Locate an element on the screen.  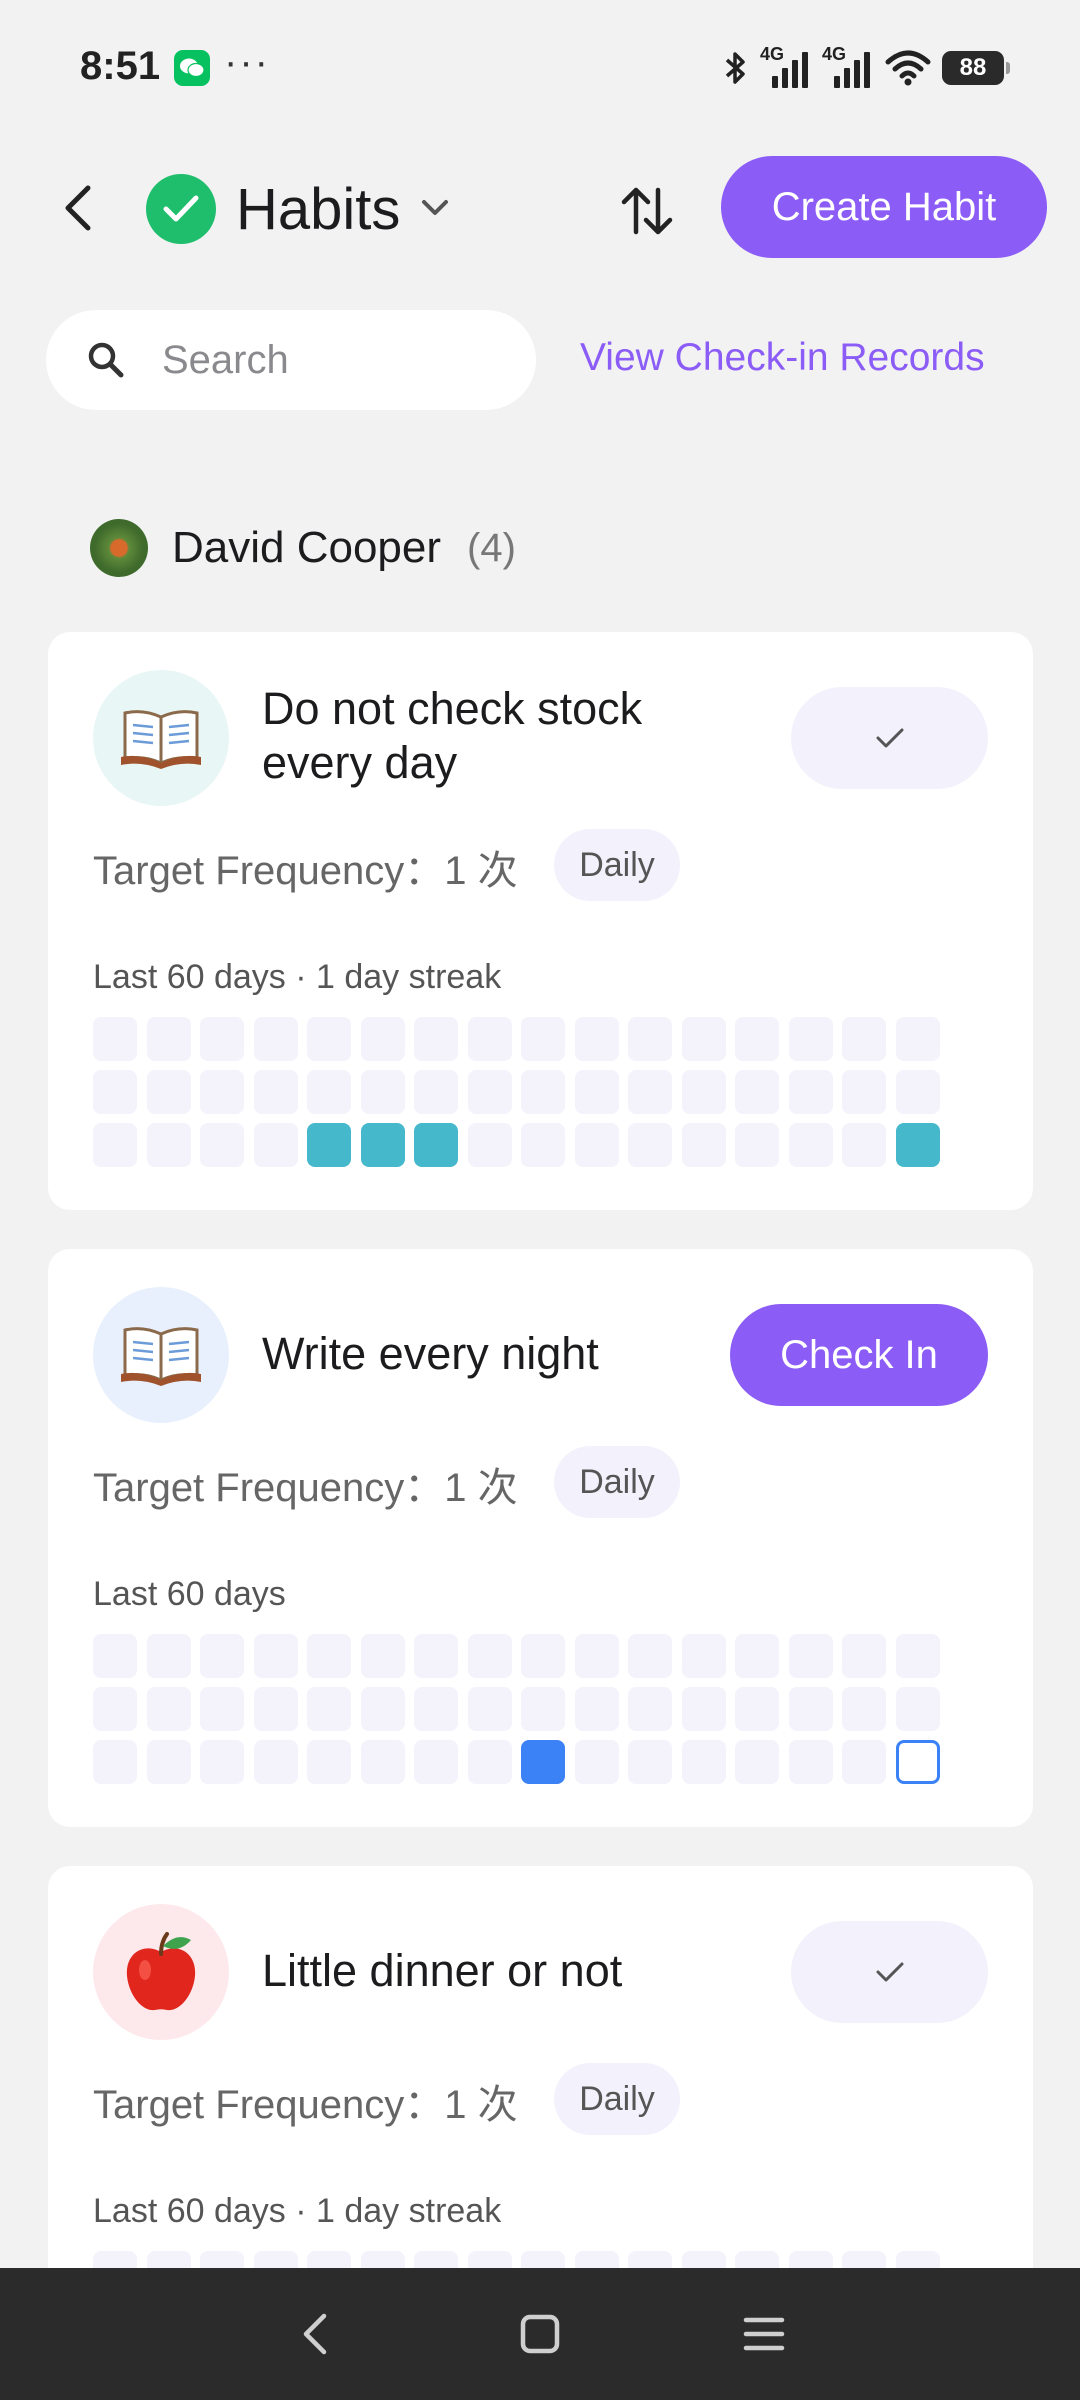
back-button is located at coordinates (80, 208).